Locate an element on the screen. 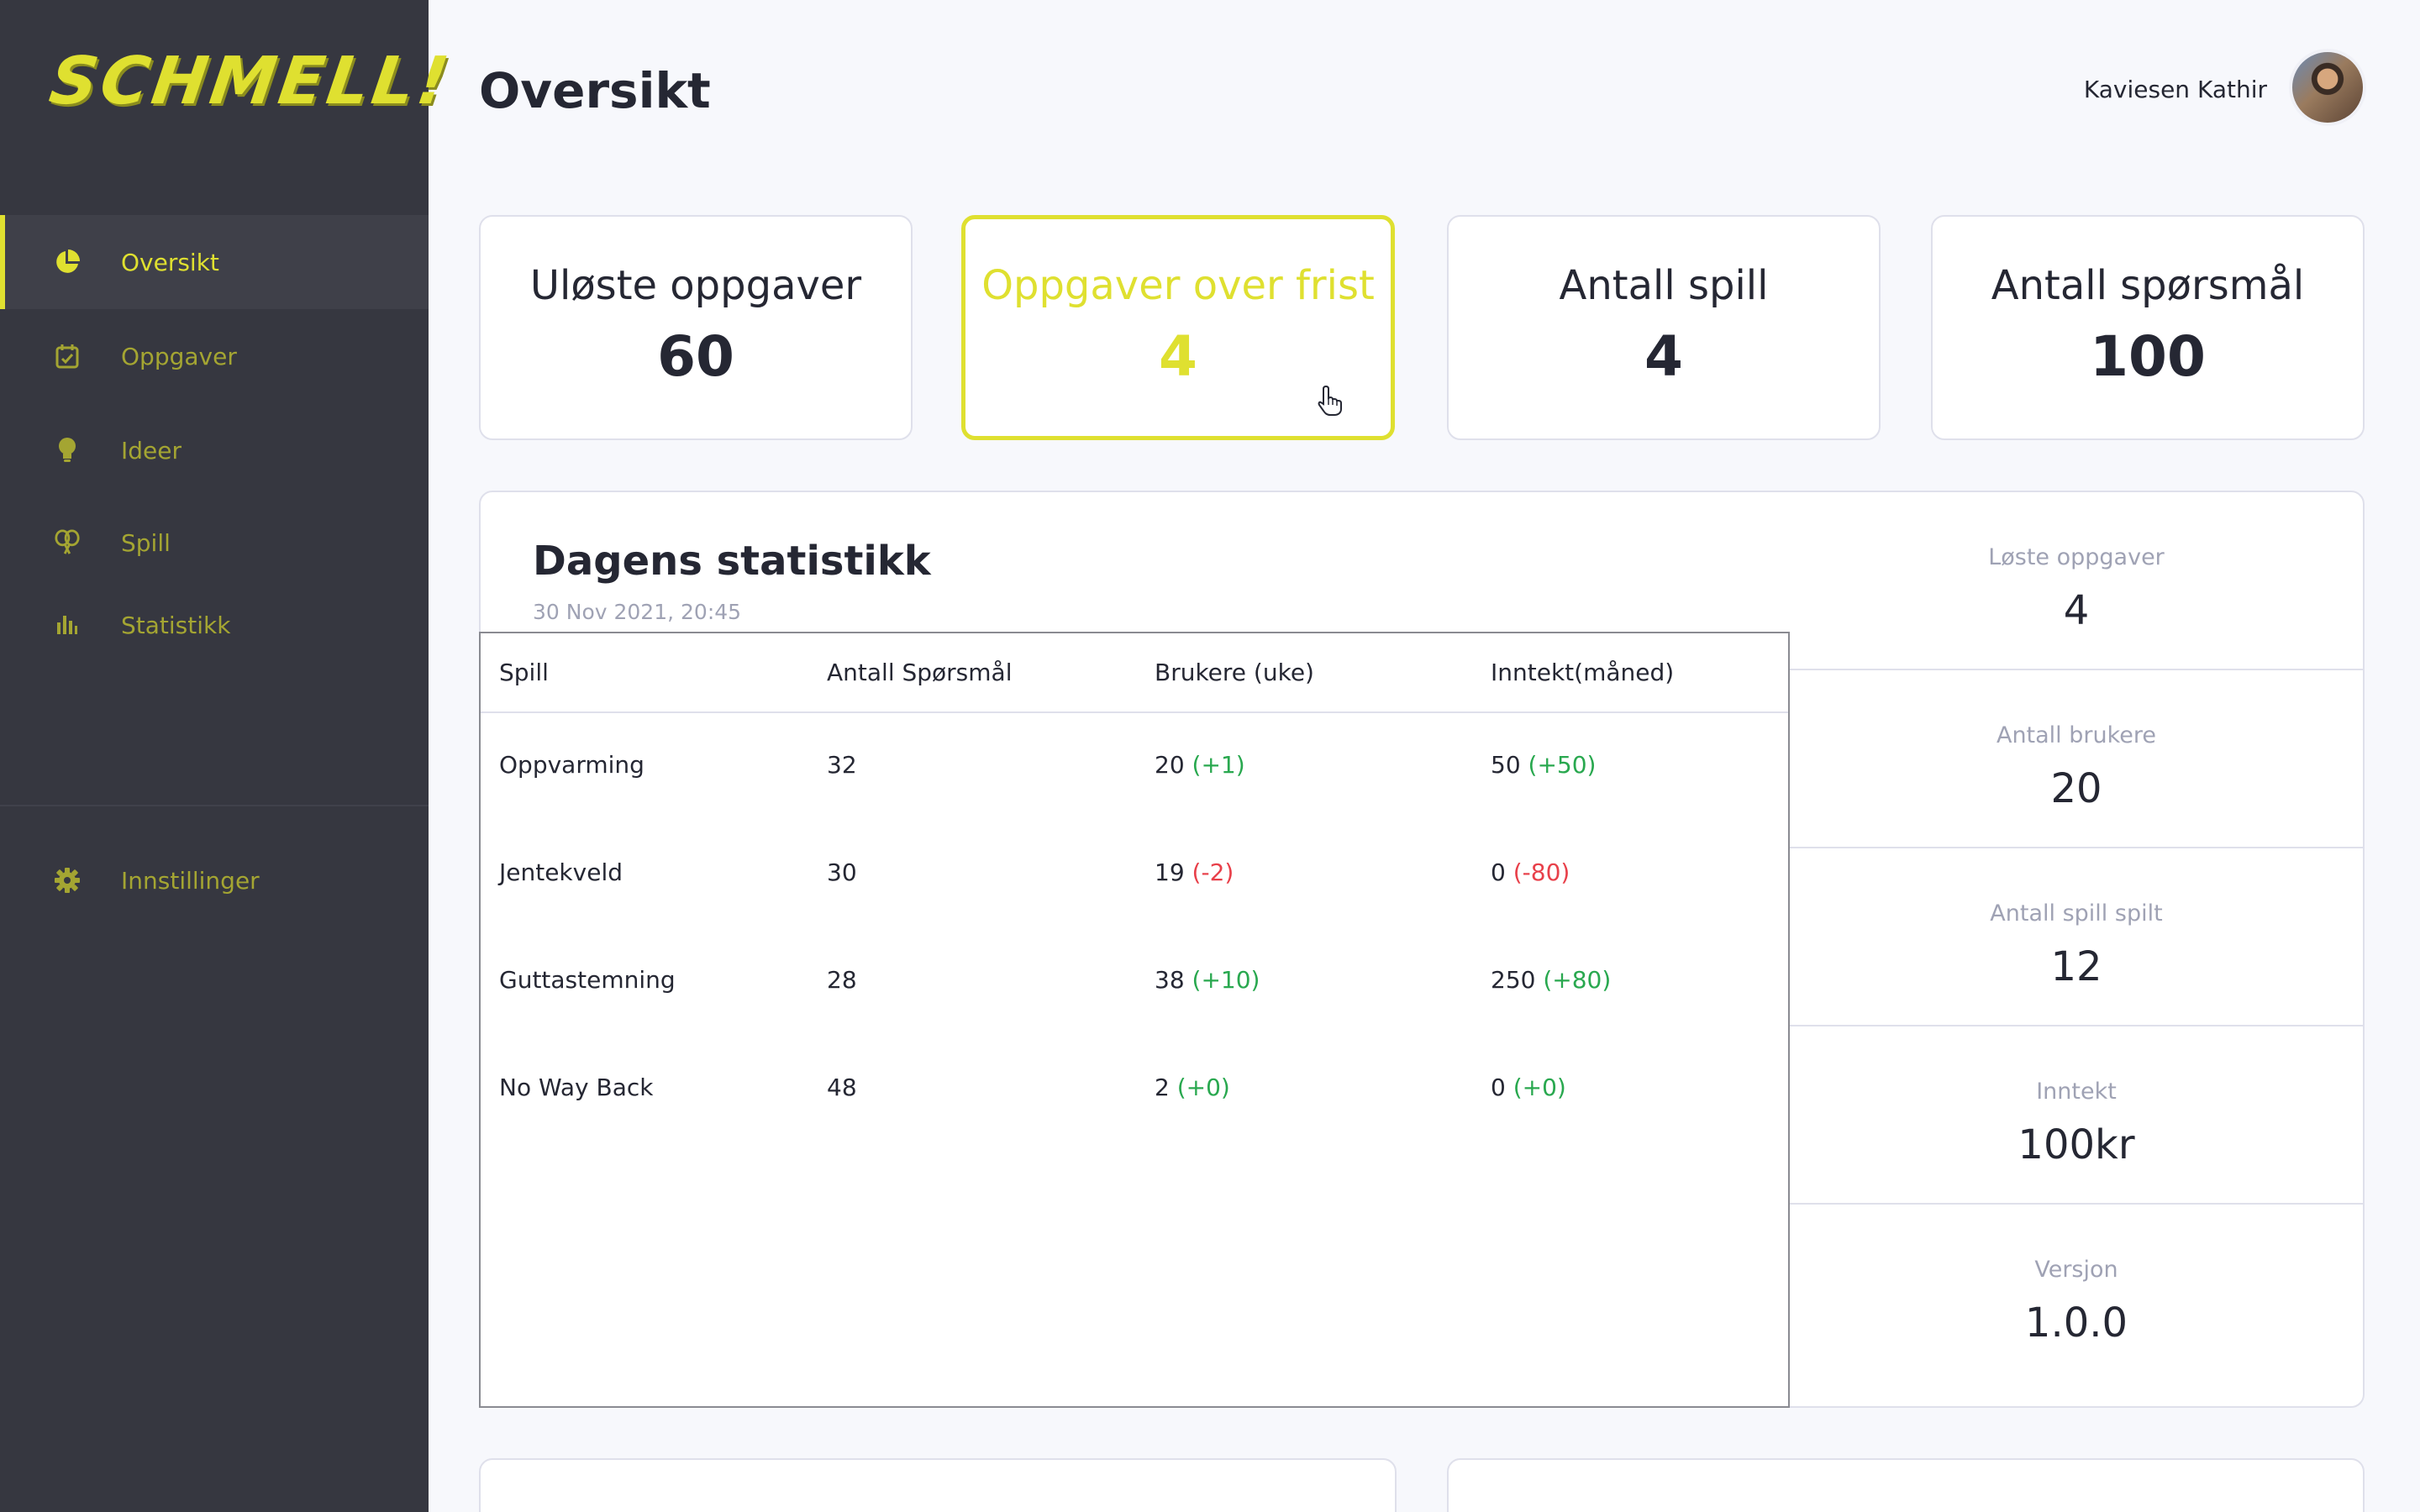  stat-games-played: Antall spill spilt 12 is located at coordinates (2076, 937).